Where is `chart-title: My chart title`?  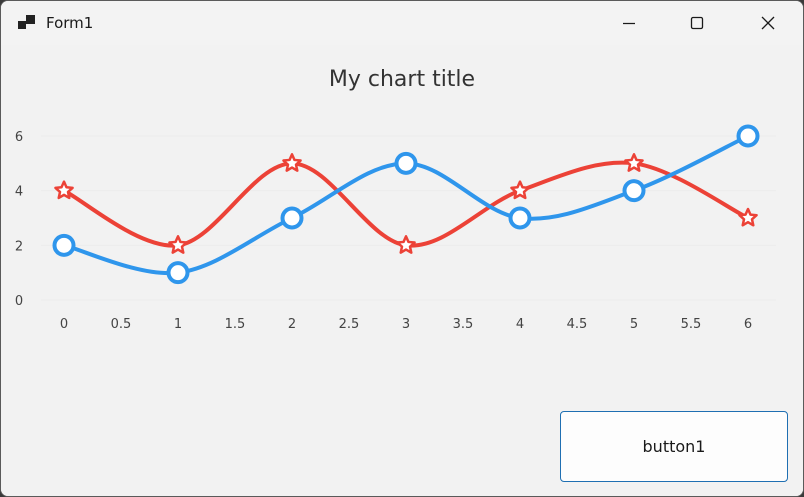 chart-title: My chart title is located at coordinates (402, 79).